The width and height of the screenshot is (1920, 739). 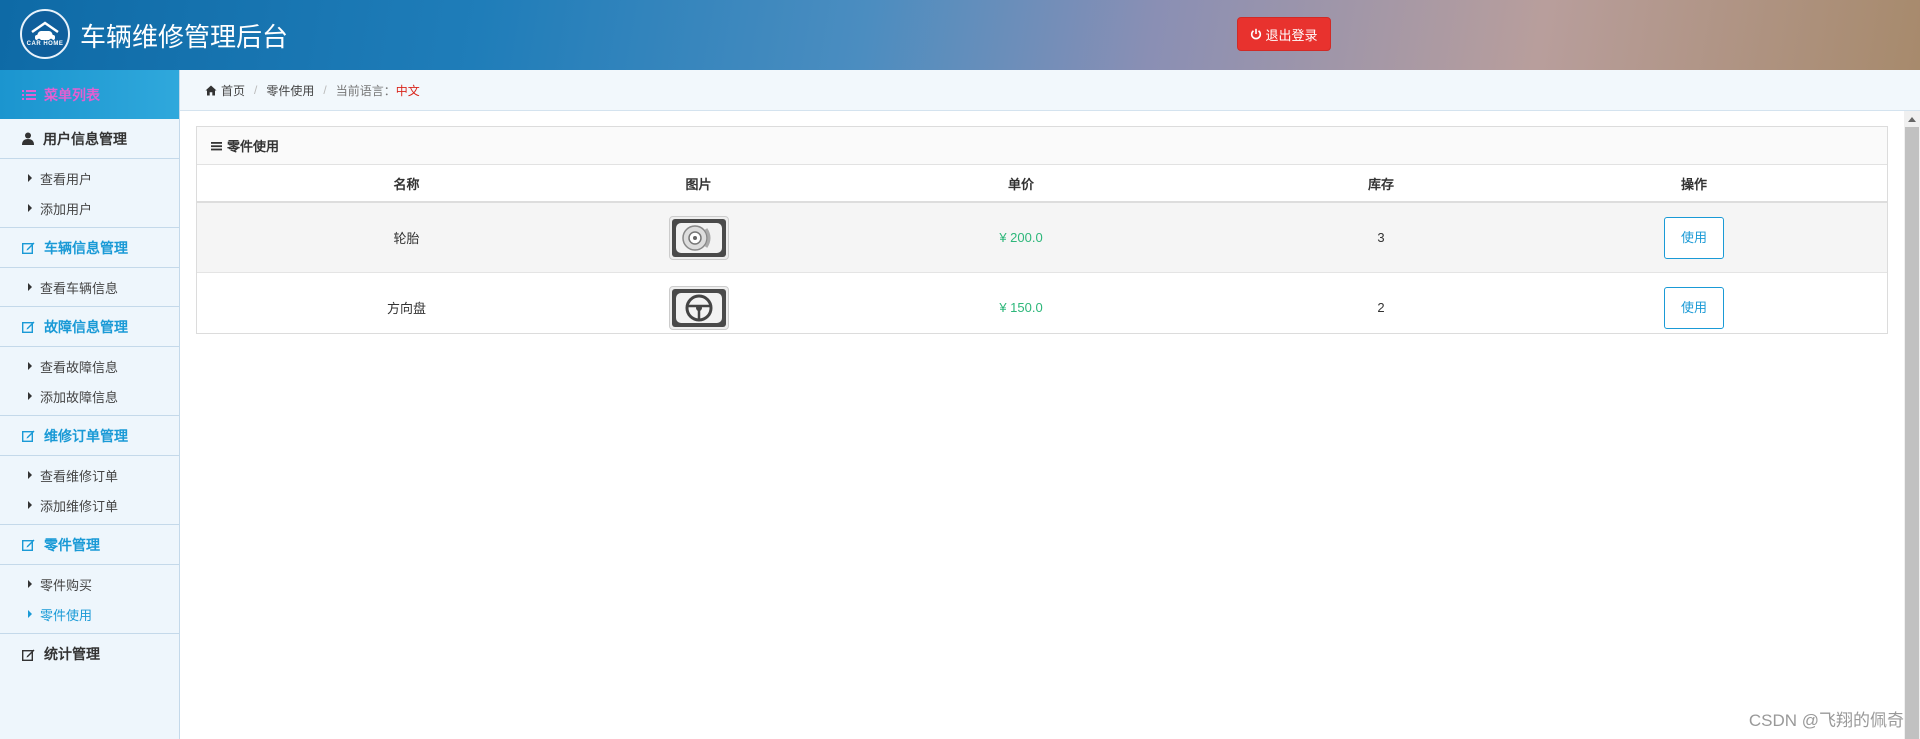 I want to click on nav-item-label: 添加用户, so click(x=66, y=209).